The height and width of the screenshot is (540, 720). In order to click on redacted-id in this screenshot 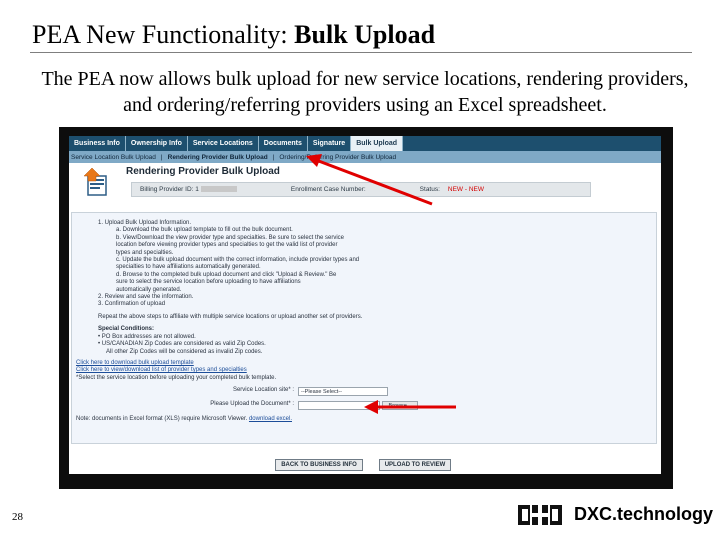, I will do `click(218, 189)`.